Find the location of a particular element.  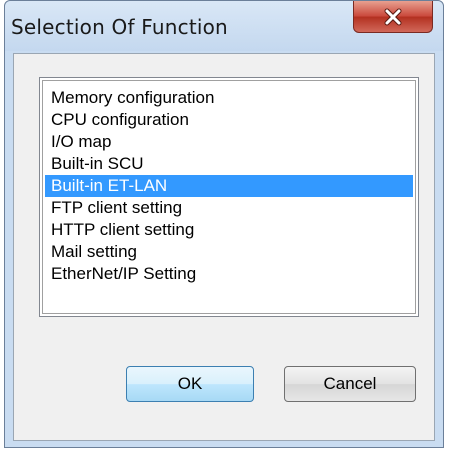

list-item-mail-setting: Mail setting is located at coordinates (229, 252).